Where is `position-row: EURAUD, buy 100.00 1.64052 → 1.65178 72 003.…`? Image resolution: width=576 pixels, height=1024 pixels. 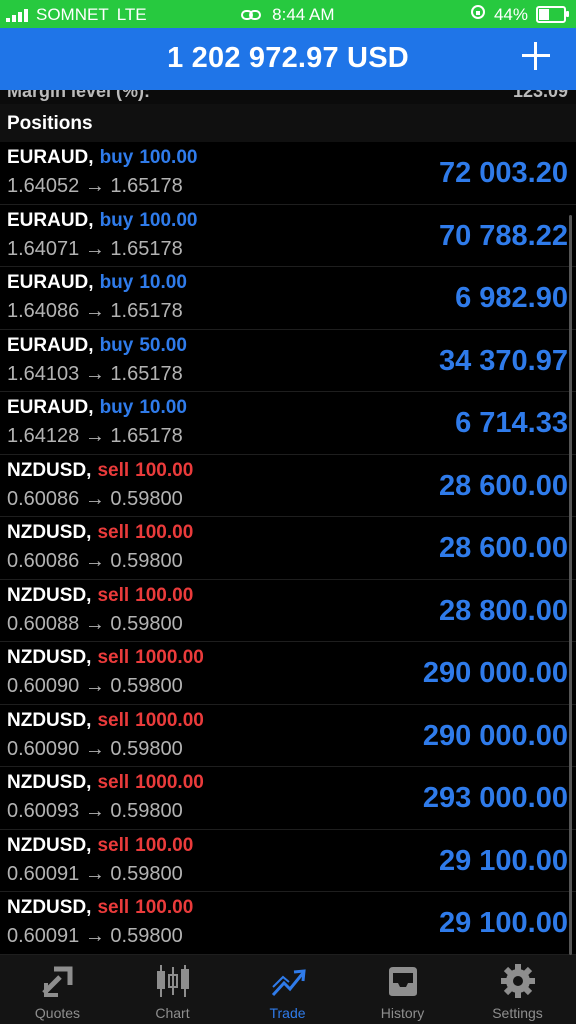
position-row: EURAUD, buy 100.00 1.64052 → 1.65178 72 003.… is located at coordinates (288, 173).